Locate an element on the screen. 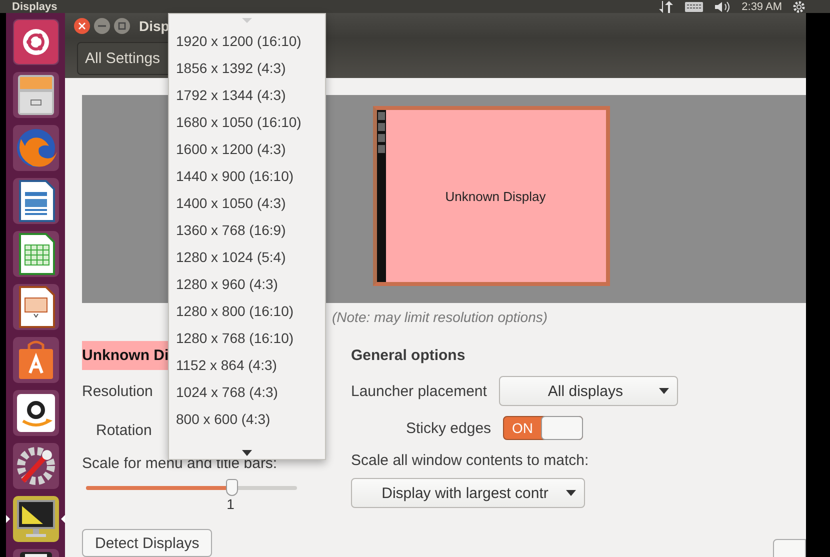 The width and height of the screenshot is (830, 557). display-rectangle: Unknown Display is located at coordinates (491, 196).